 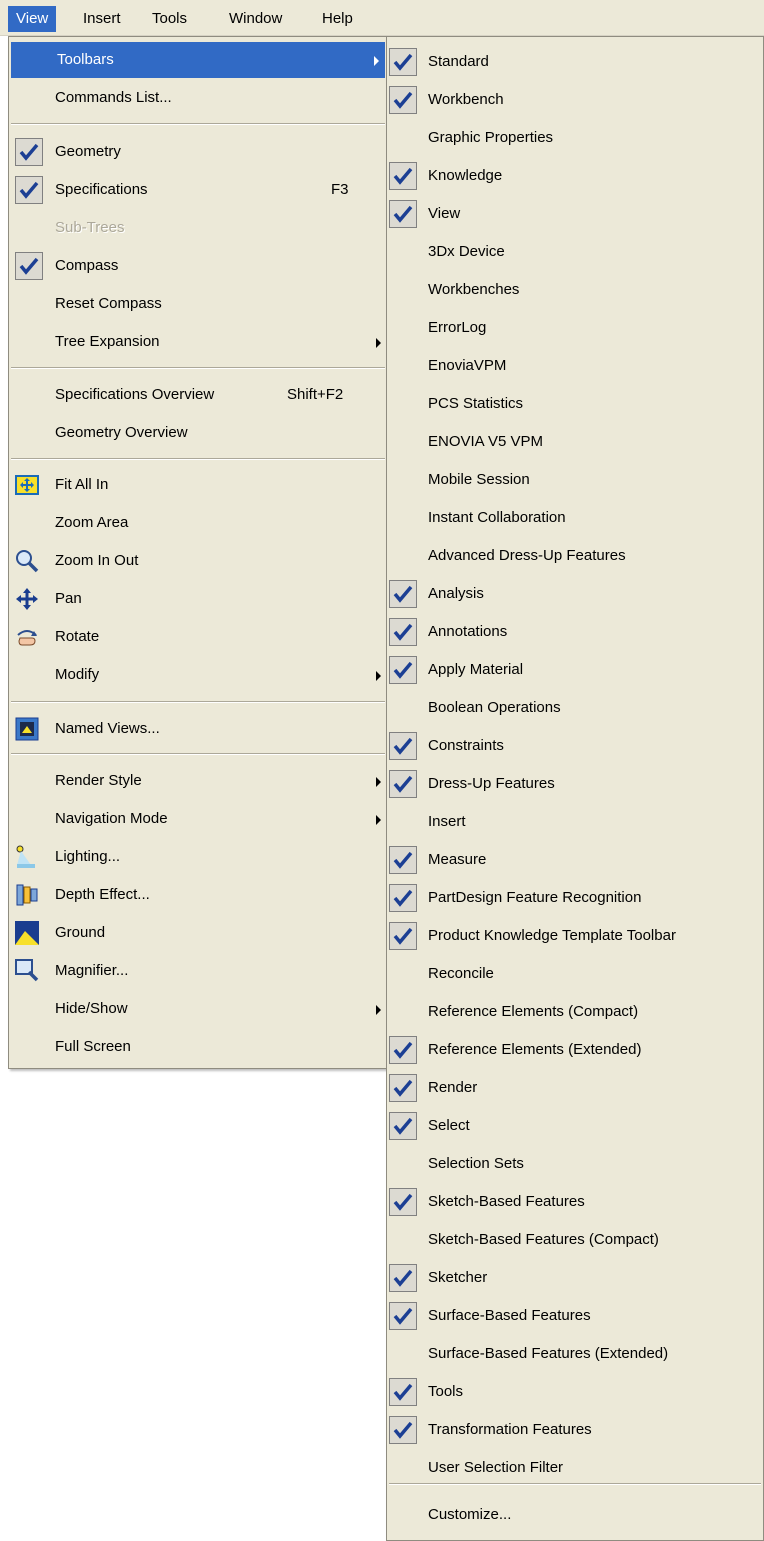 What do you see at coordinates (198, 1009) in the screenshot?
I see `menu-item-hide-show: Hide/Show` at bounding box center [198, 1009].